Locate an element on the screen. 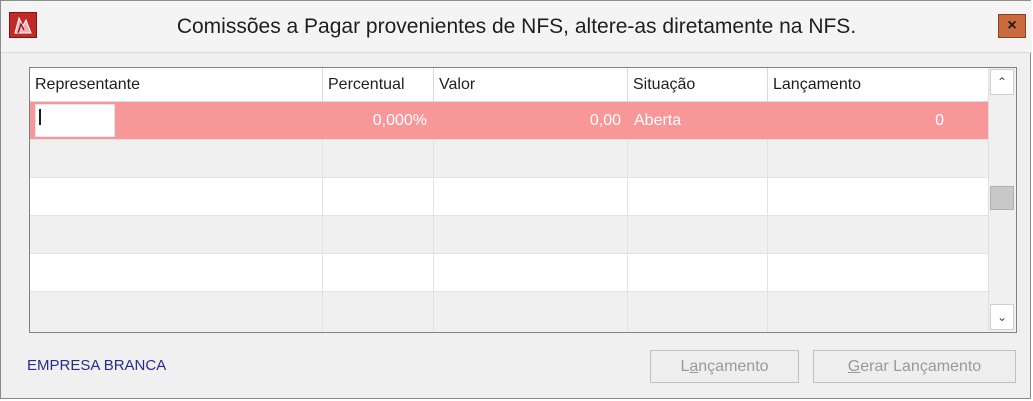 This screenshot has height=401, width=1033. lancamento-hotkey: a is located at coordinates (694, 366).